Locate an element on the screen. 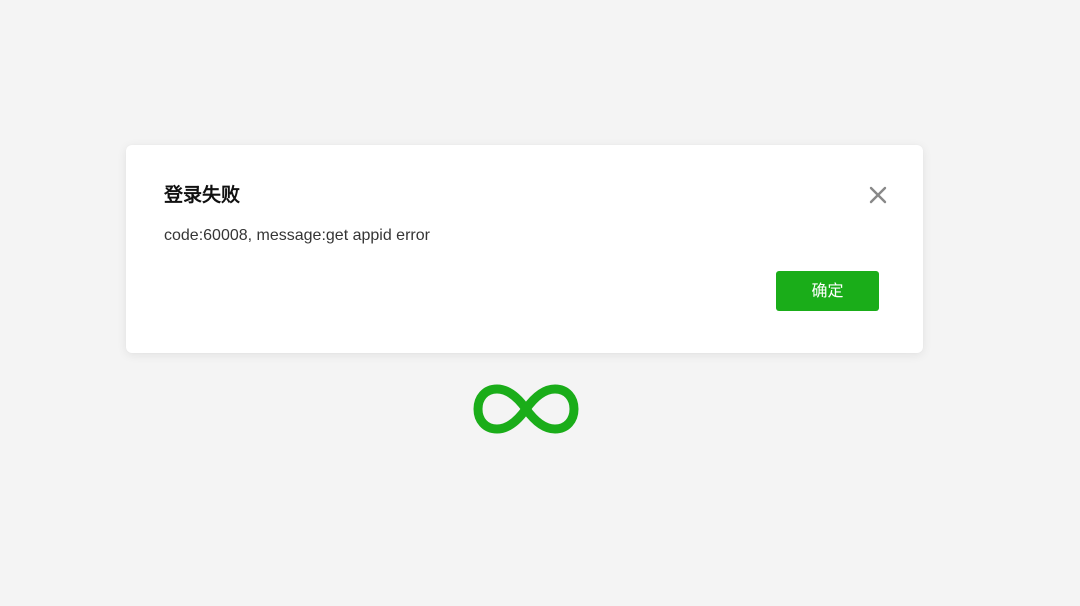  close-icon-graphic is located at coordinates (878, 195).